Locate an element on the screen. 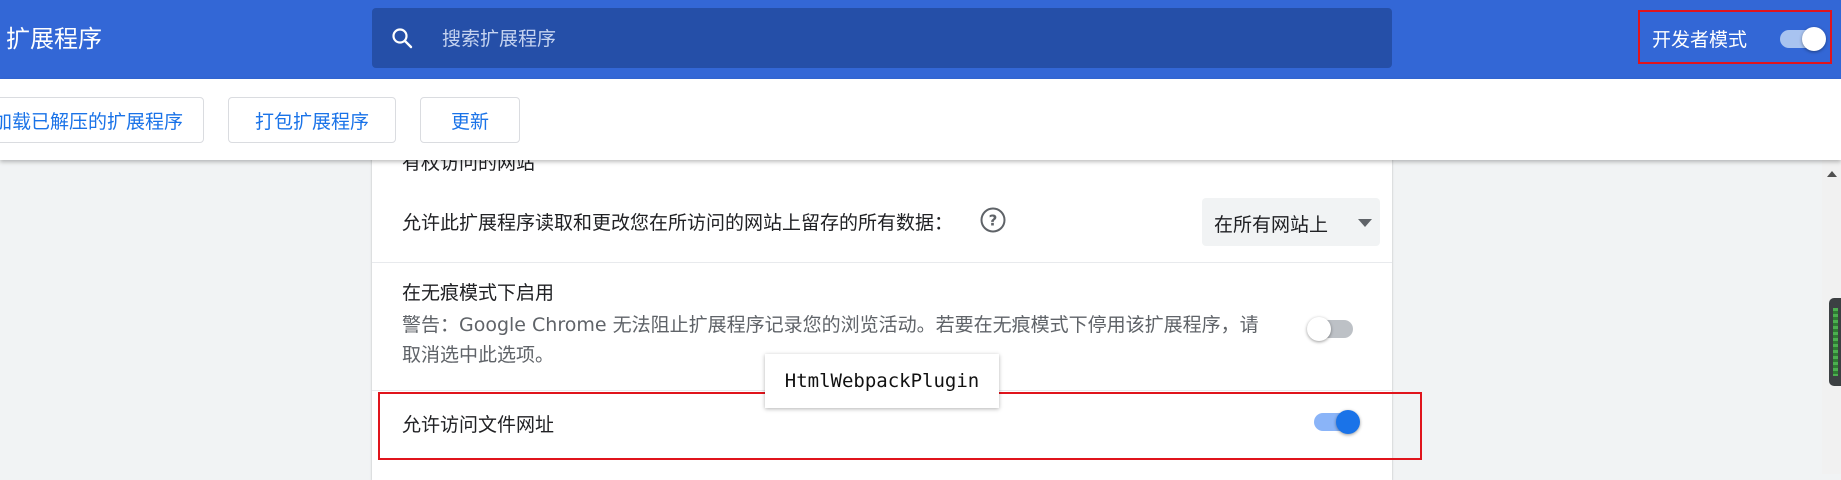 This screenshot has width=1841, height=480. search-input is located at coordinates (892, 39).